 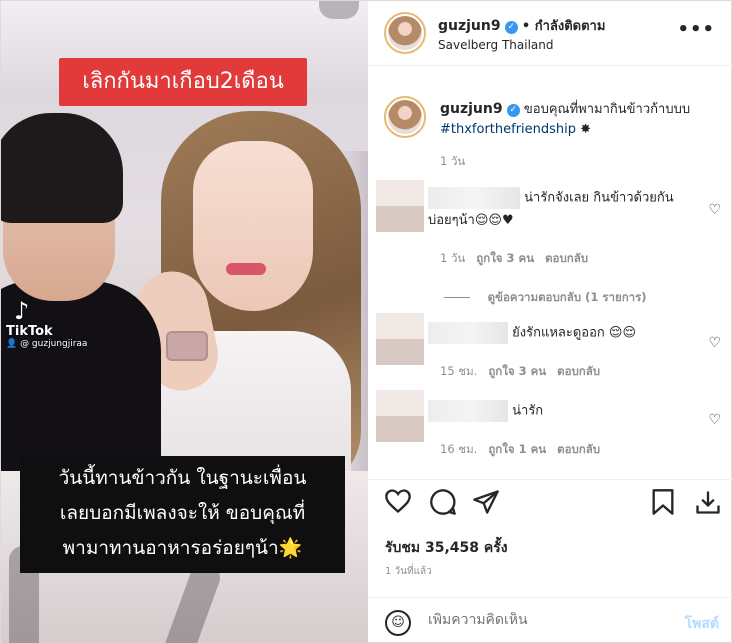 What do you see at coordinates (607, 109) in the screenshot?
I see `caption-text: ขอบคุณที่พามากินข้าวก้าบบบ` at bounding box center [607, 109].